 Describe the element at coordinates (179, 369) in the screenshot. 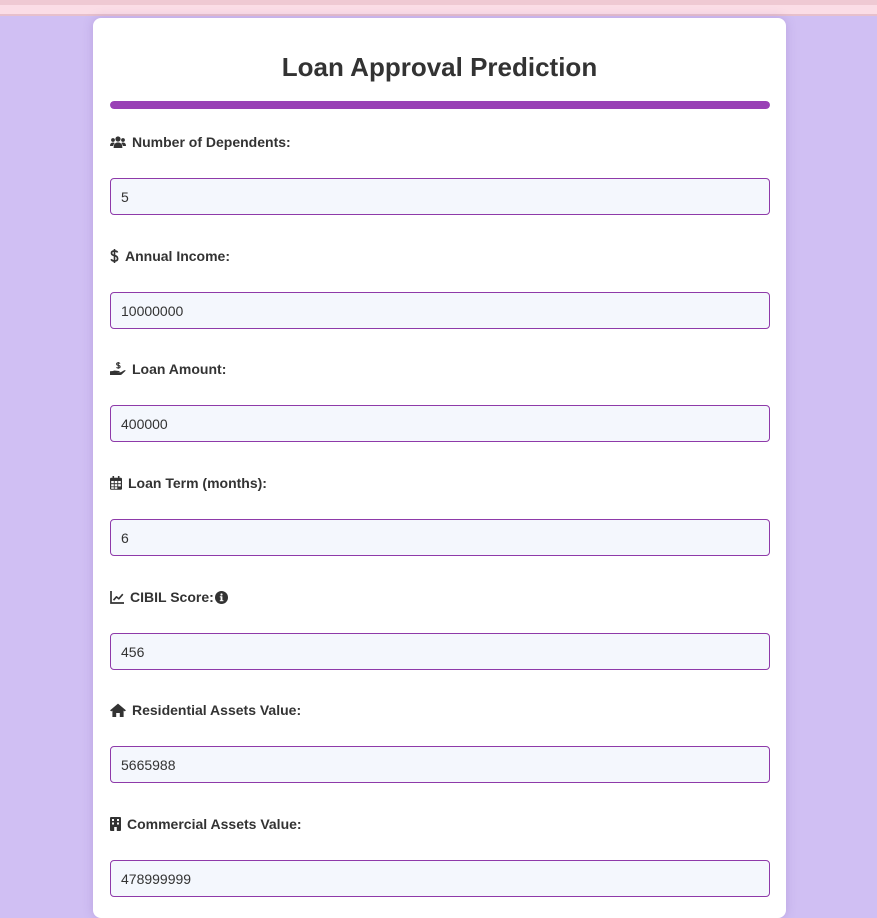

I see `label-loan-amount: Loan Amount:` at that location.